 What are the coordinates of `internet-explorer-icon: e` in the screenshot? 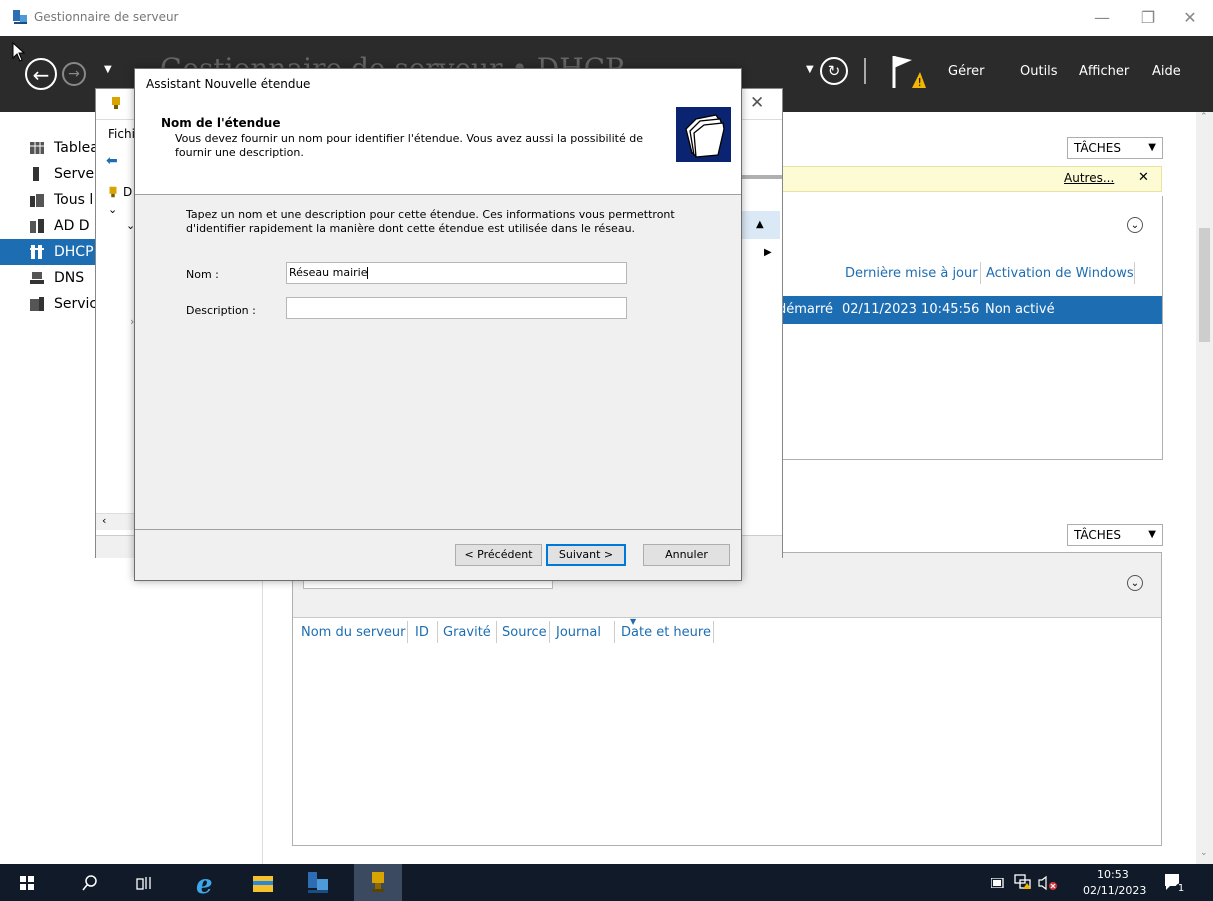 It's located at (207, 883).